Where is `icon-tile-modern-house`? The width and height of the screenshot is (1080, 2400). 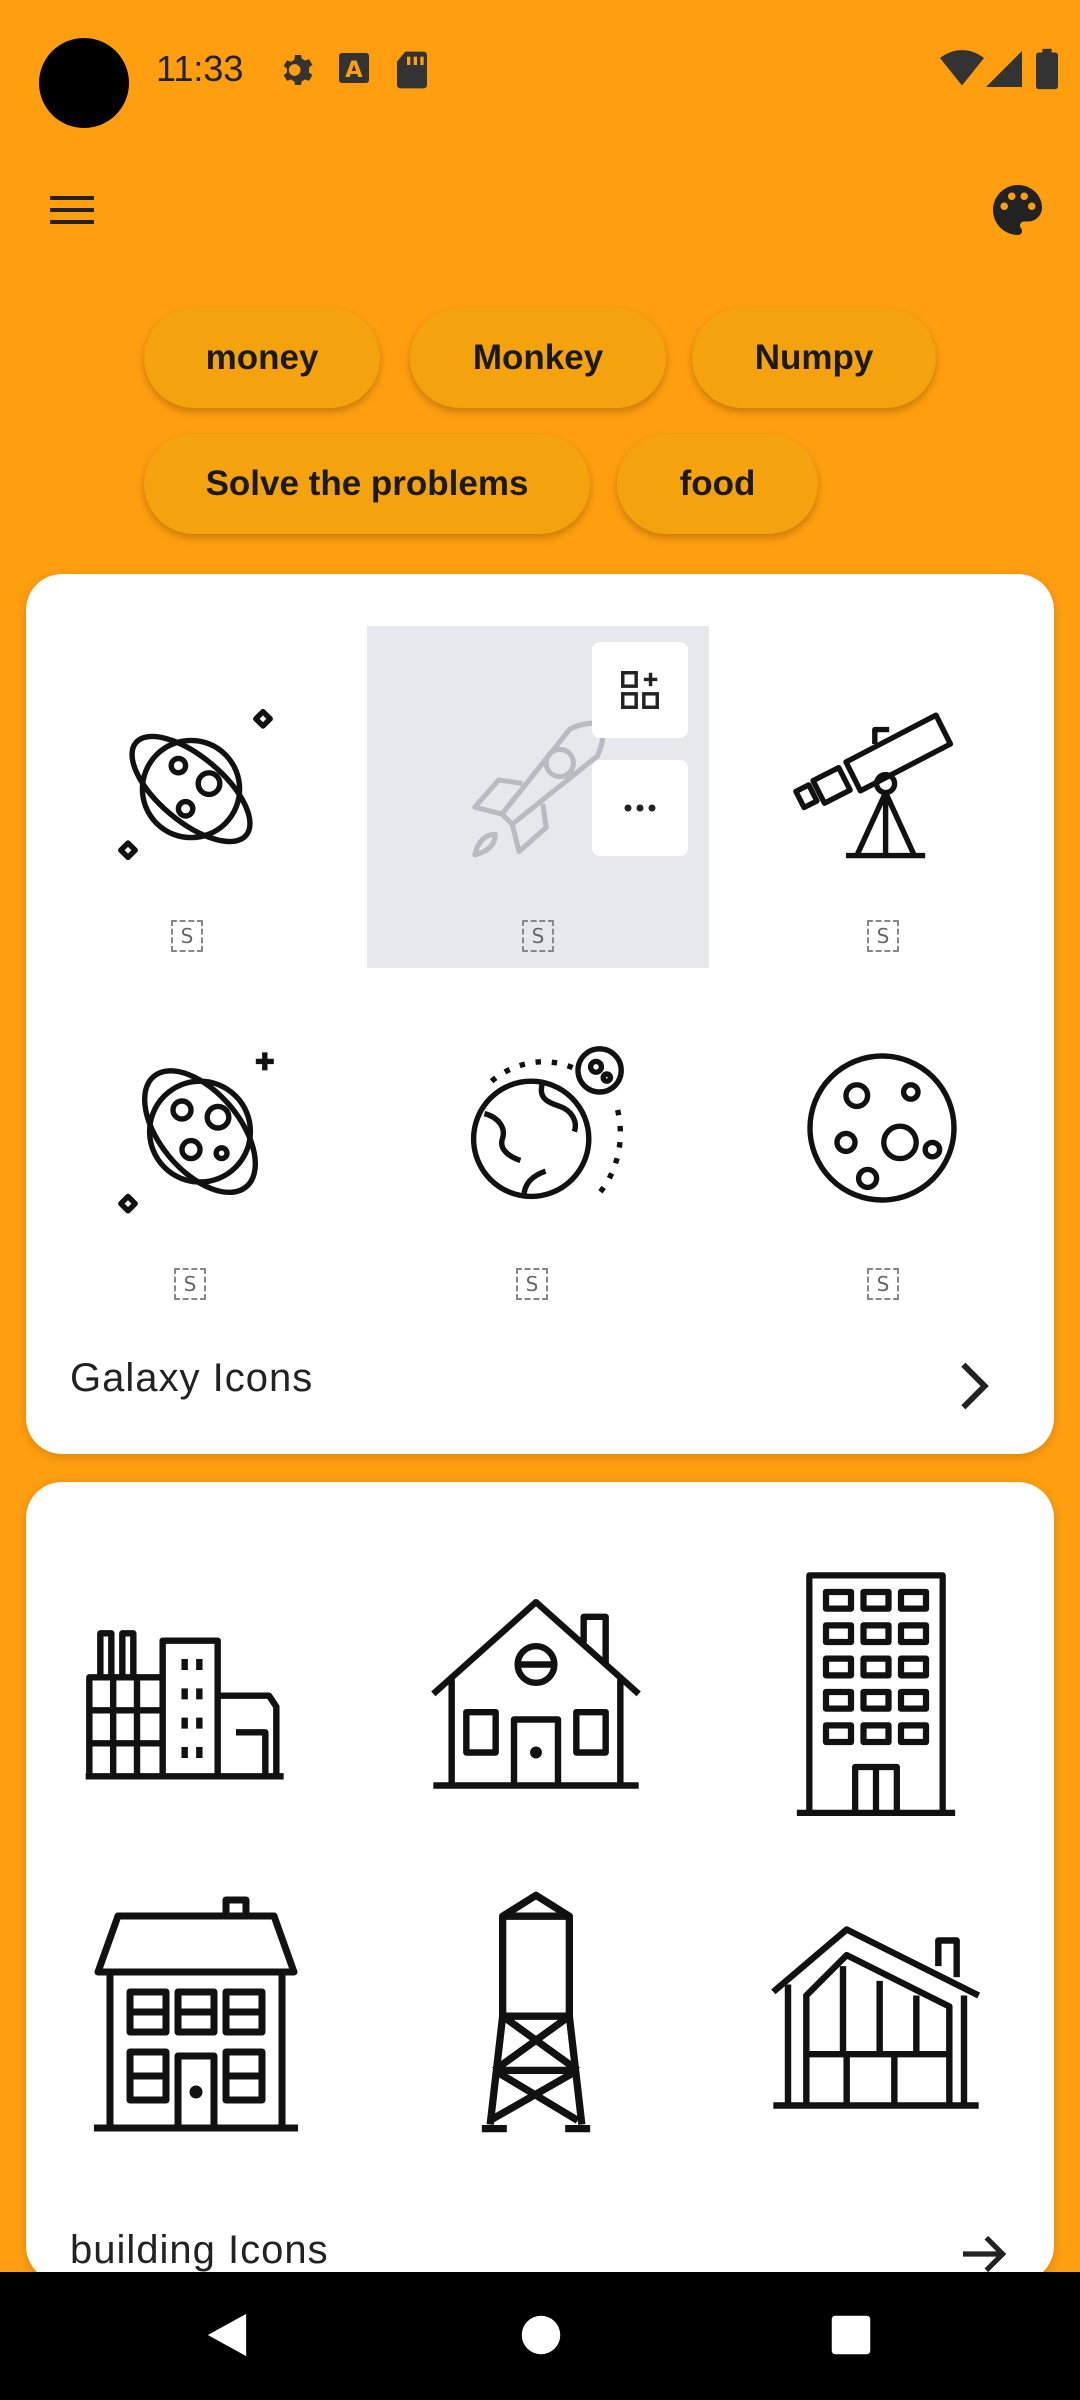
icon-tile-modern-house is located at coordinates (876, 2012).